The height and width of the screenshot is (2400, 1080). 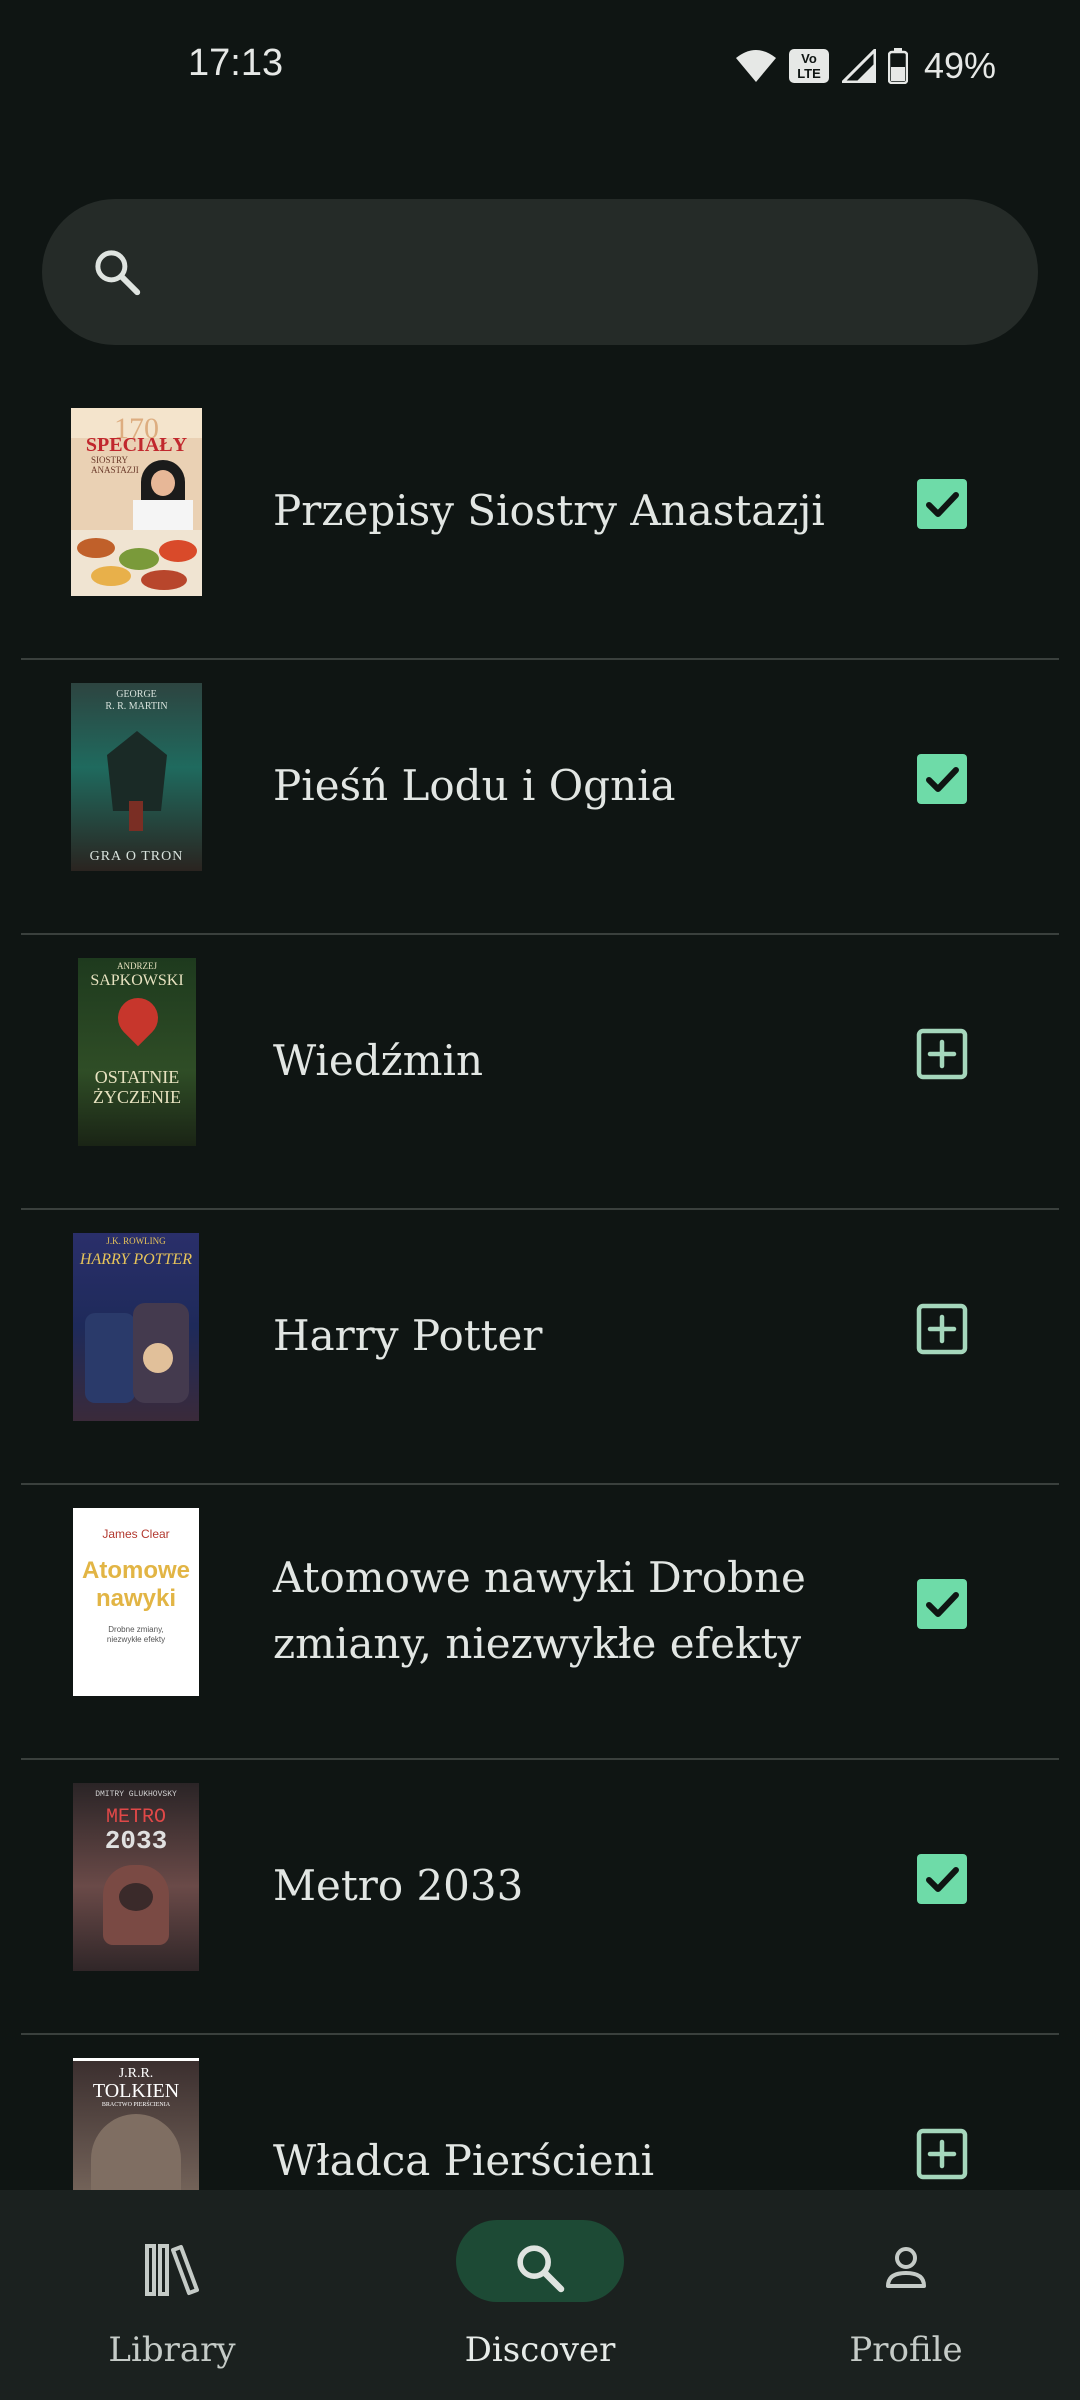 What do you see at coordinates (540, 67) in the screenshot?
I see `status-bar: 17:13 Vo LTE 49%` at bounding box center [540, 67].